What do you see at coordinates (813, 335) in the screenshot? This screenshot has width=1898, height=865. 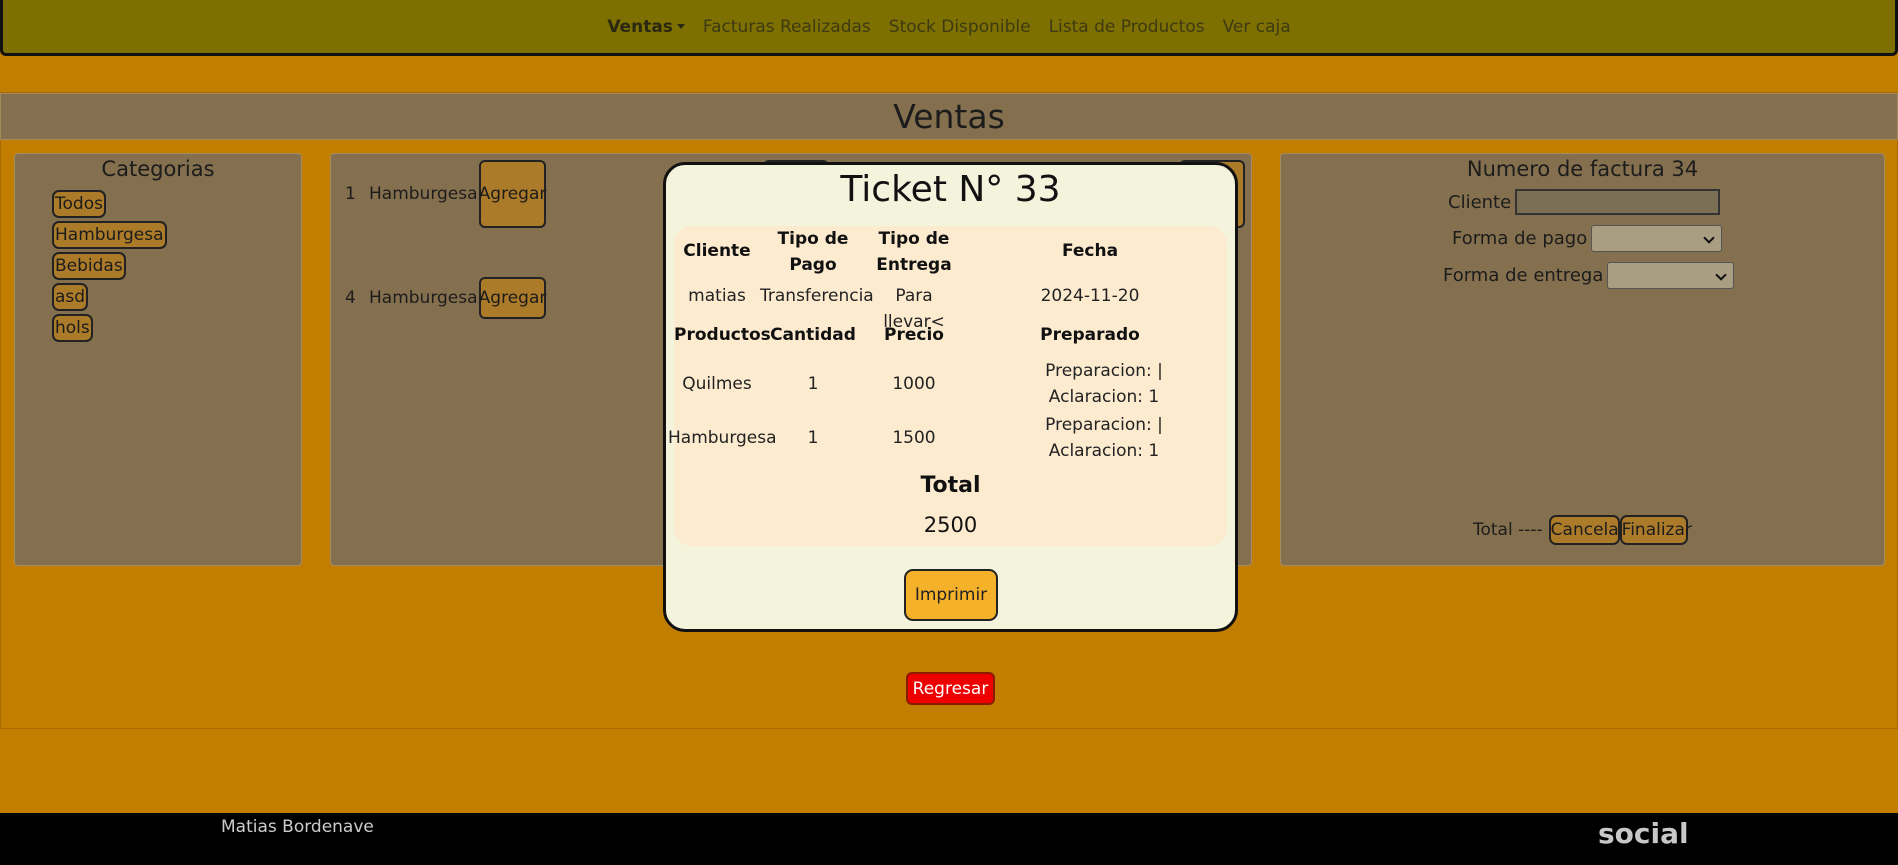 I see `header-cantidad: Cantidad` at bounding box center [813, 335].